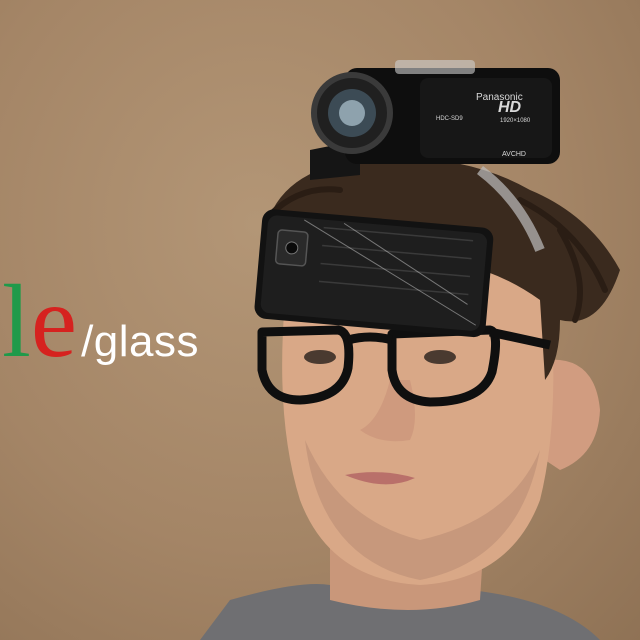  What do you see at coordinates (54, 321) in the screenshot?
I see `brand-letter-e: e` at bounding box center [54, 321].